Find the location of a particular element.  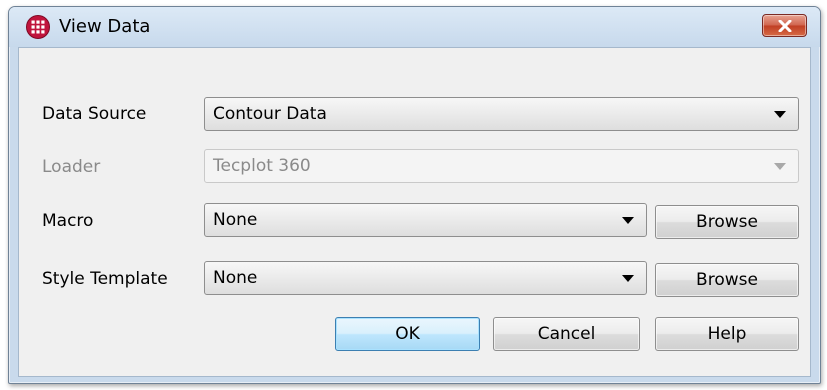

data-source-label: Data Source is located at coordinates (94, 114).